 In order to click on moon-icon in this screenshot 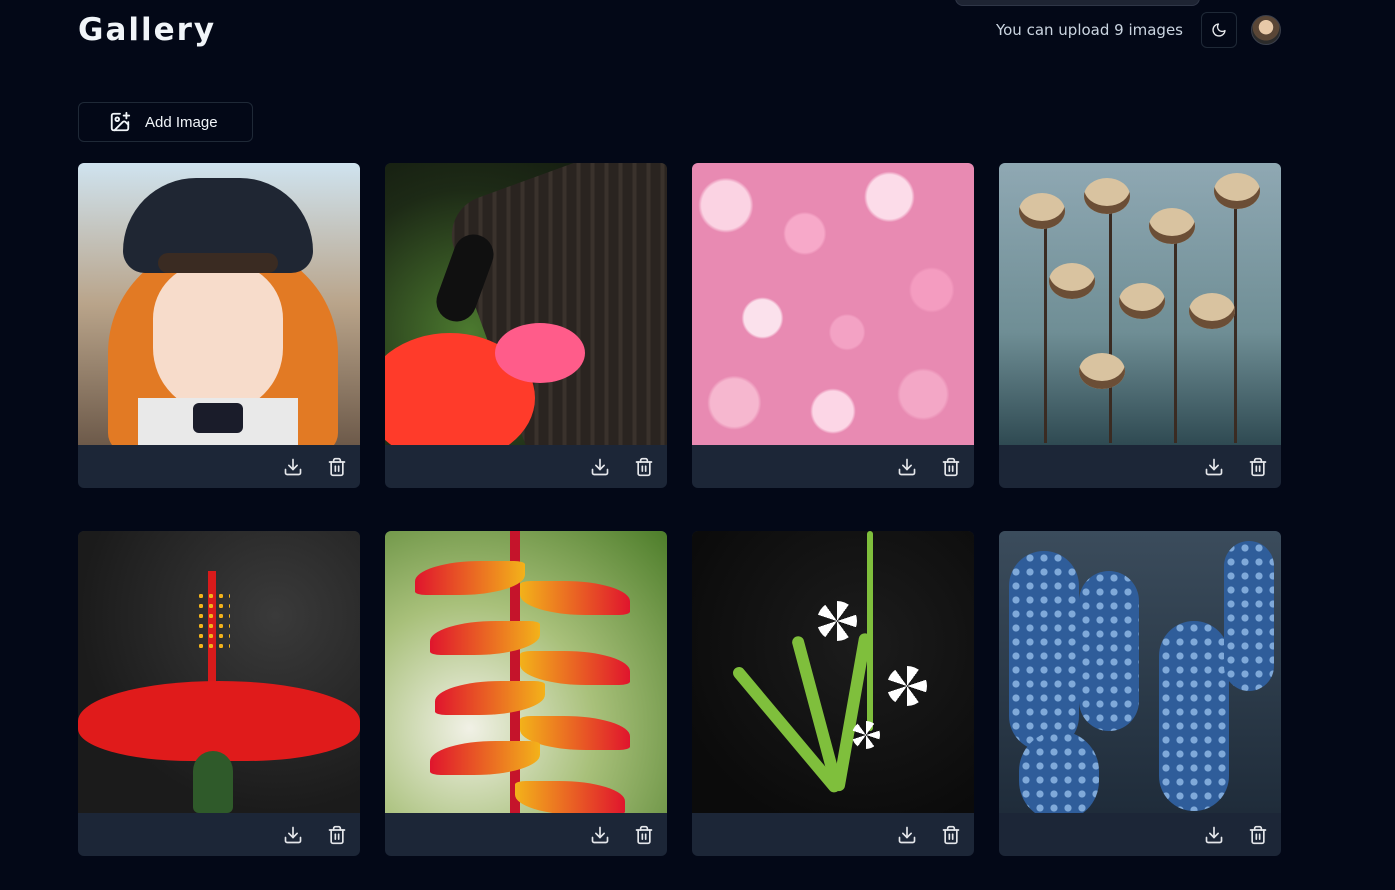, I will do `click(1219, 30)`.